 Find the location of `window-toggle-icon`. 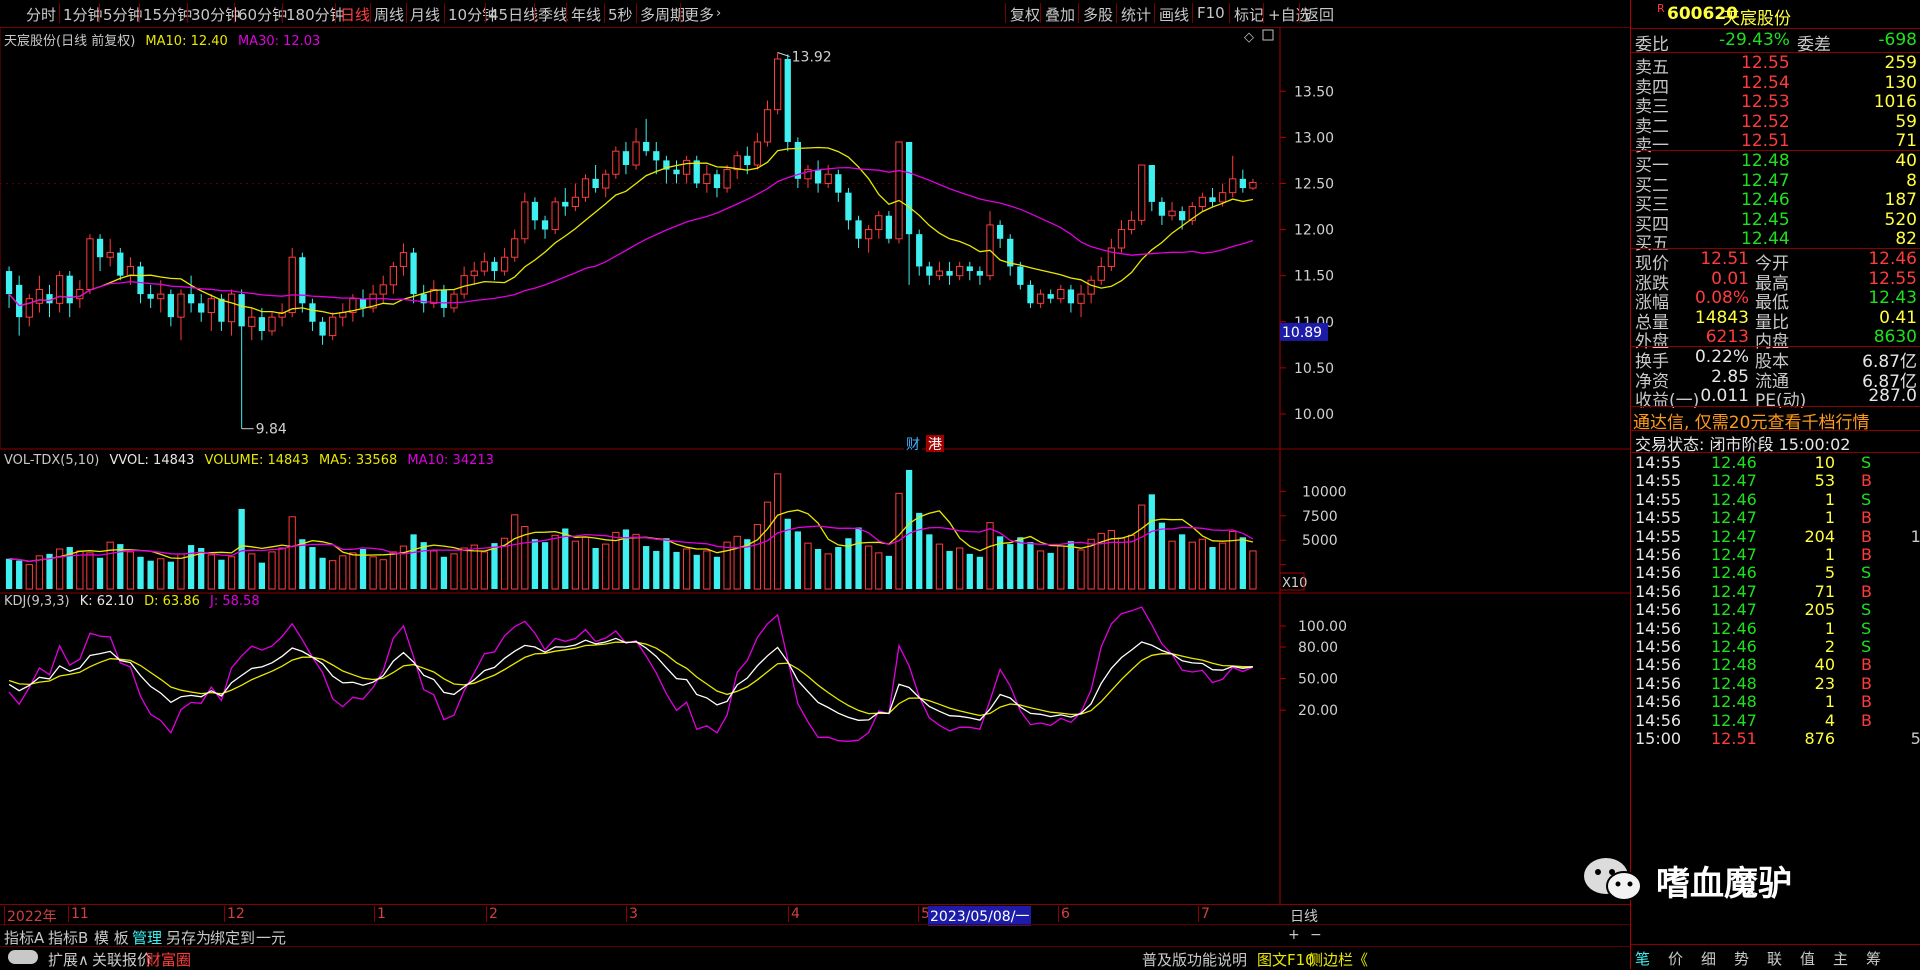

window-toggle-icon is located at coordinates (1268, 35).